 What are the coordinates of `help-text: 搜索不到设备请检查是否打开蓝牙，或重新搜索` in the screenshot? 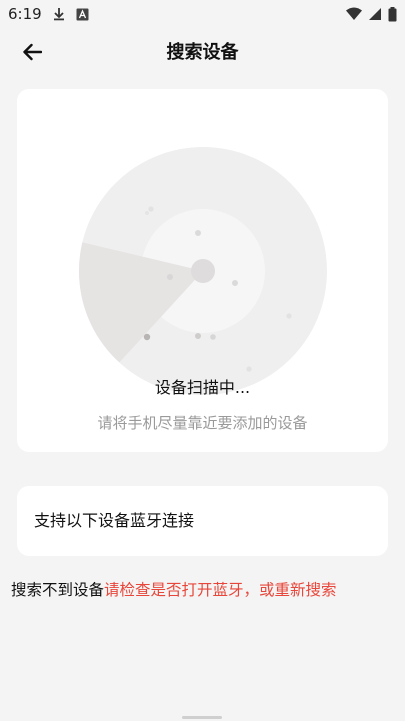 It's located at (174, 589).